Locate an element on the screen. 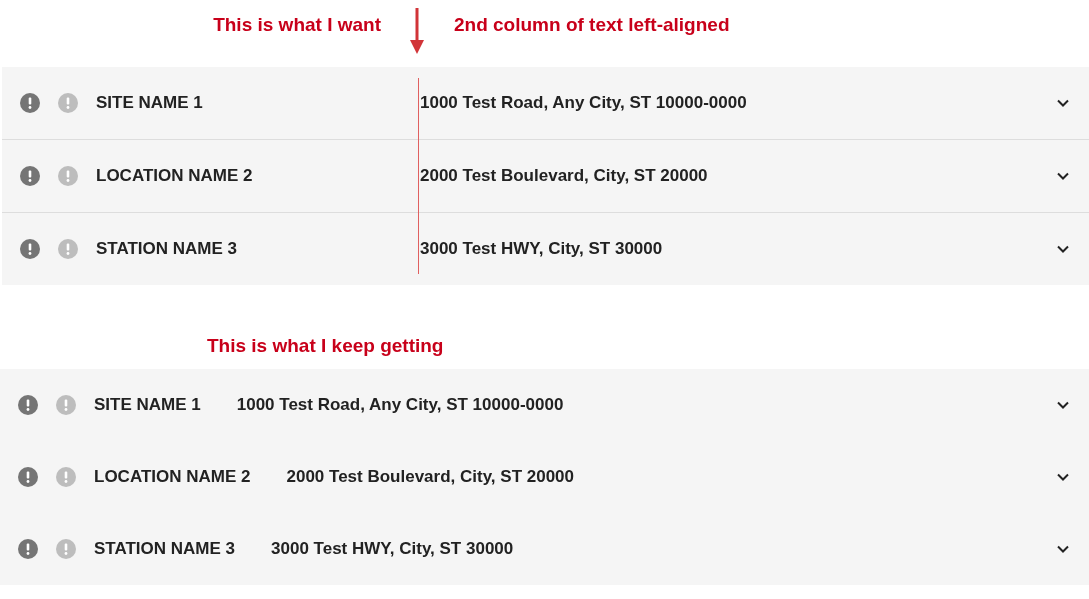 The height and width of the screenshot is (599, 1089). annotation-caption: This is what I want is located at coordinates (296, 25).